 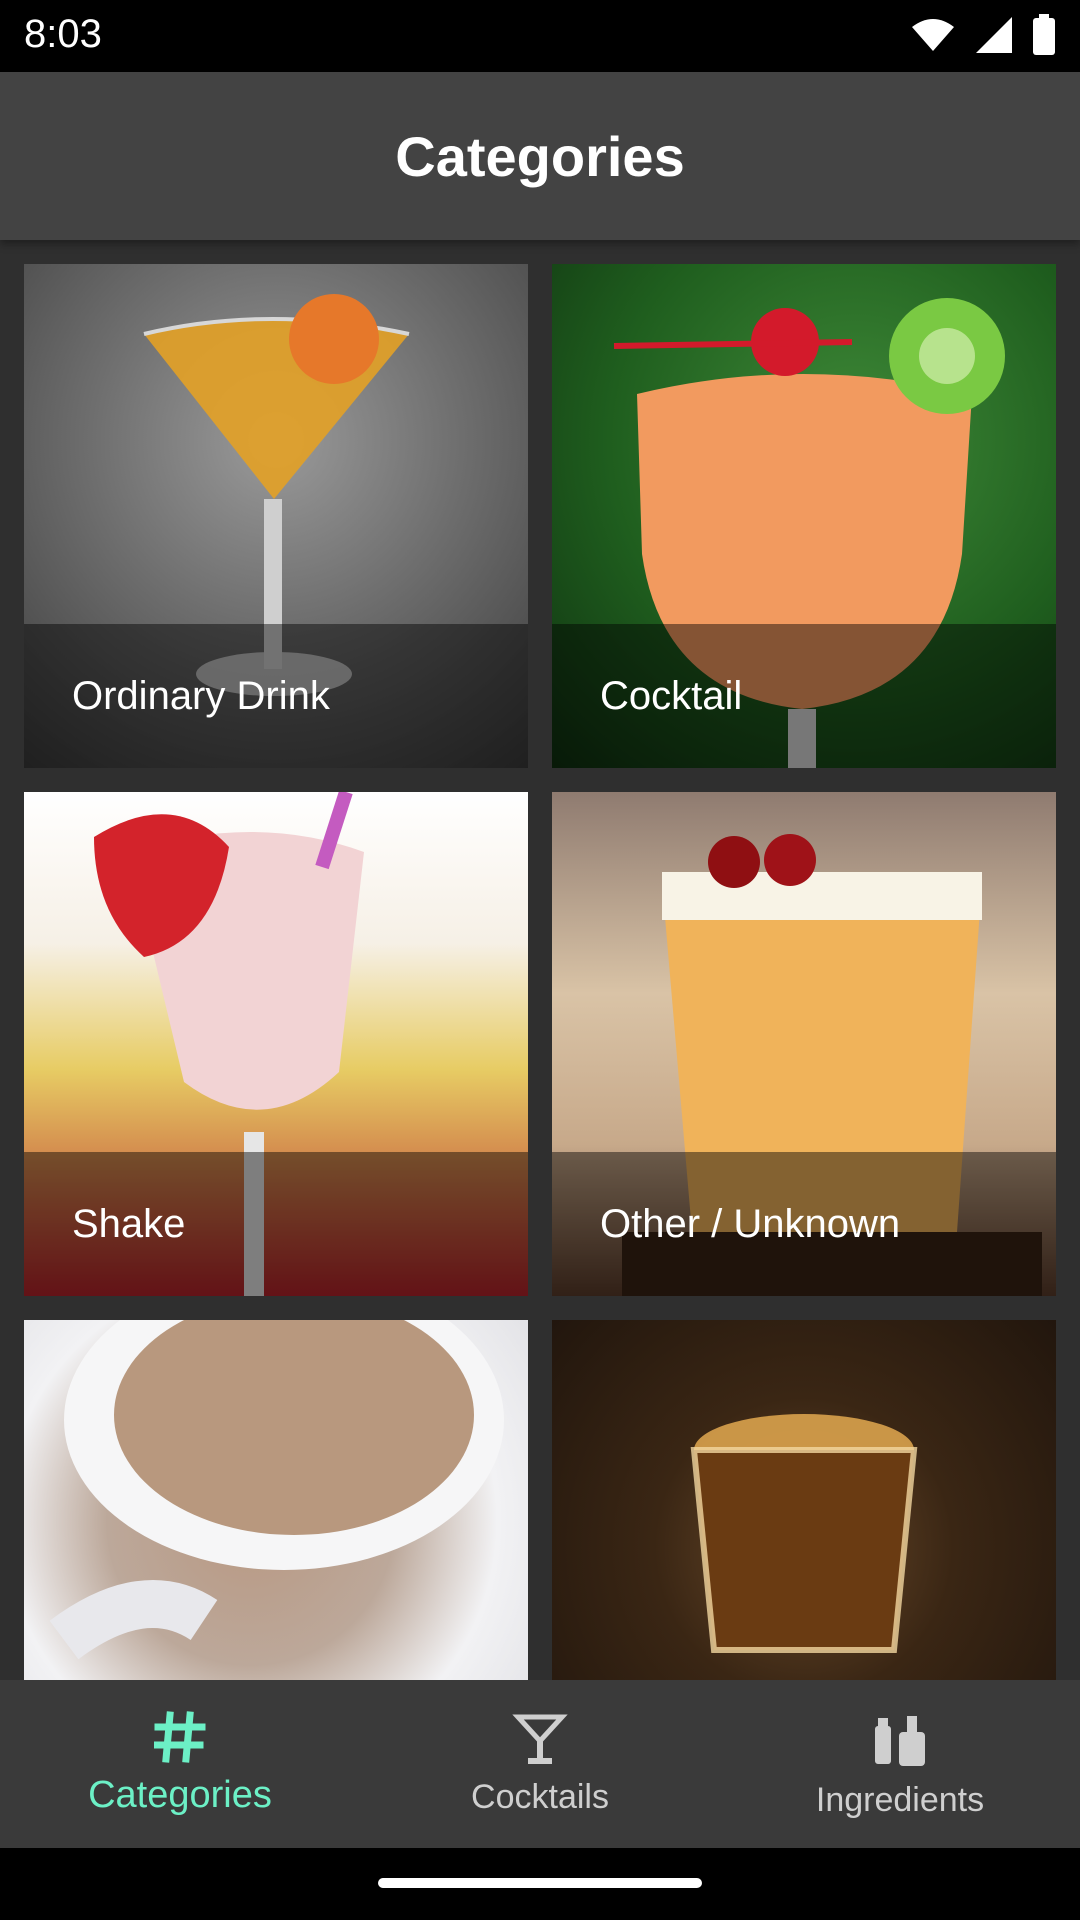 I want to click on cocktail-glass-icon, so click(x=540, y=1741).